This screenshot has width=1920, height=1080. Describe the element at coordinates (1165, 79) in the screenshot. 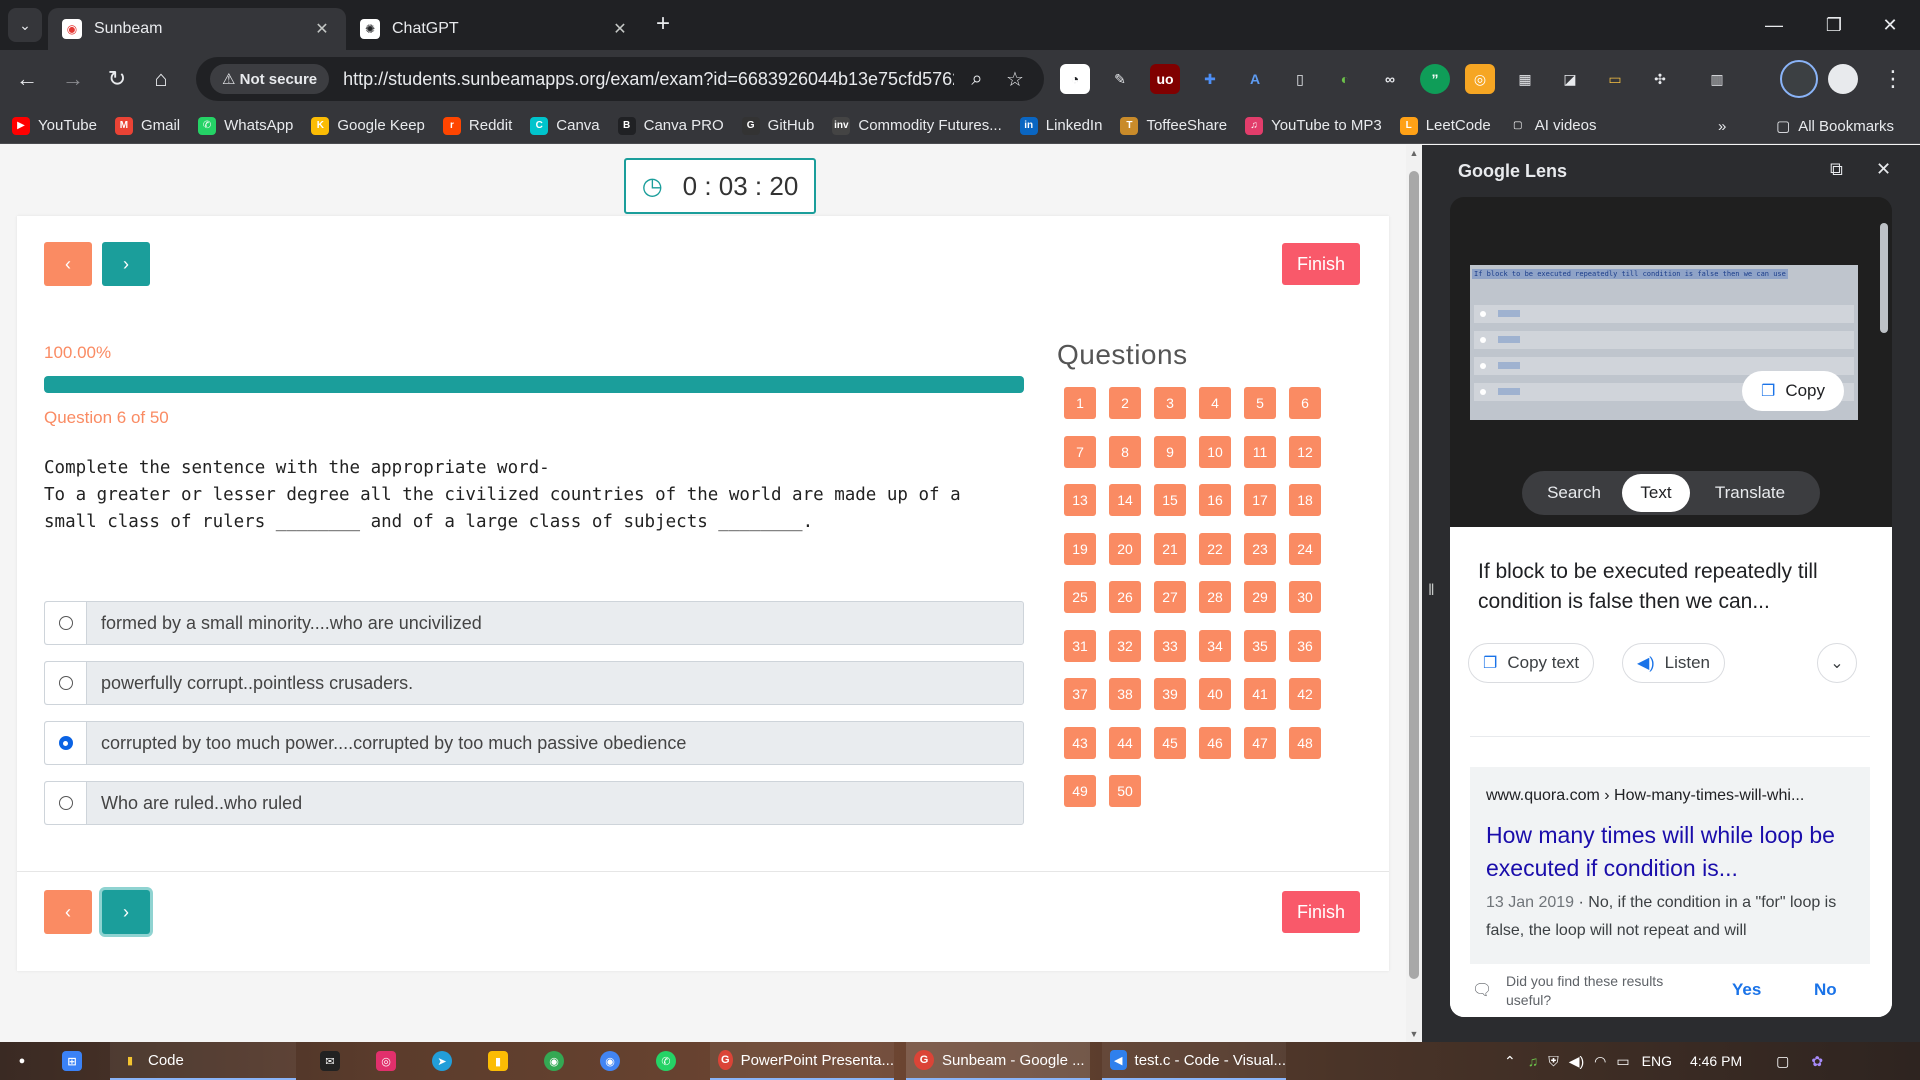

I see `ublock-icon: uo` at that location.